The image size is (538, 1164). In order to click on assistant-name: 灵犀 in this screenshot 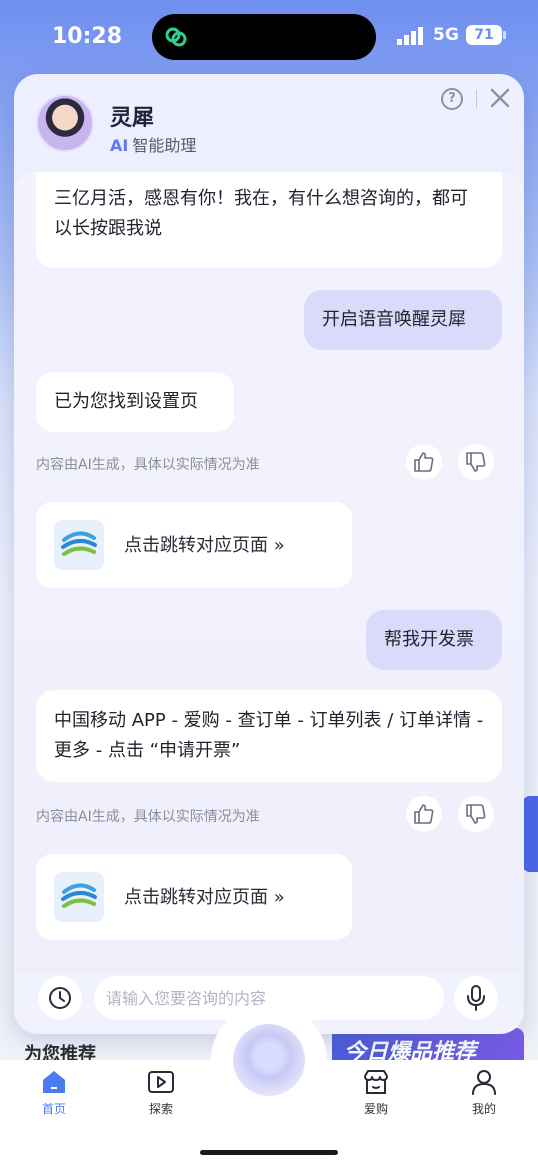, I will do `click(132, 118)`.